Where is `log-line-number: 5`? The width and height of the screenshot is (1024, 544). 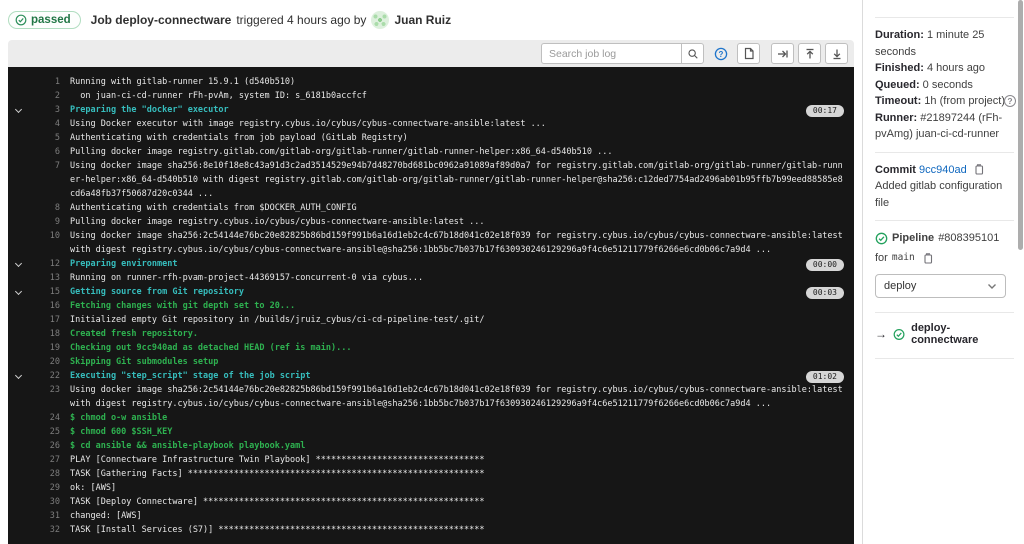 log-line-number: 5 is located at coordinates (44, 138).